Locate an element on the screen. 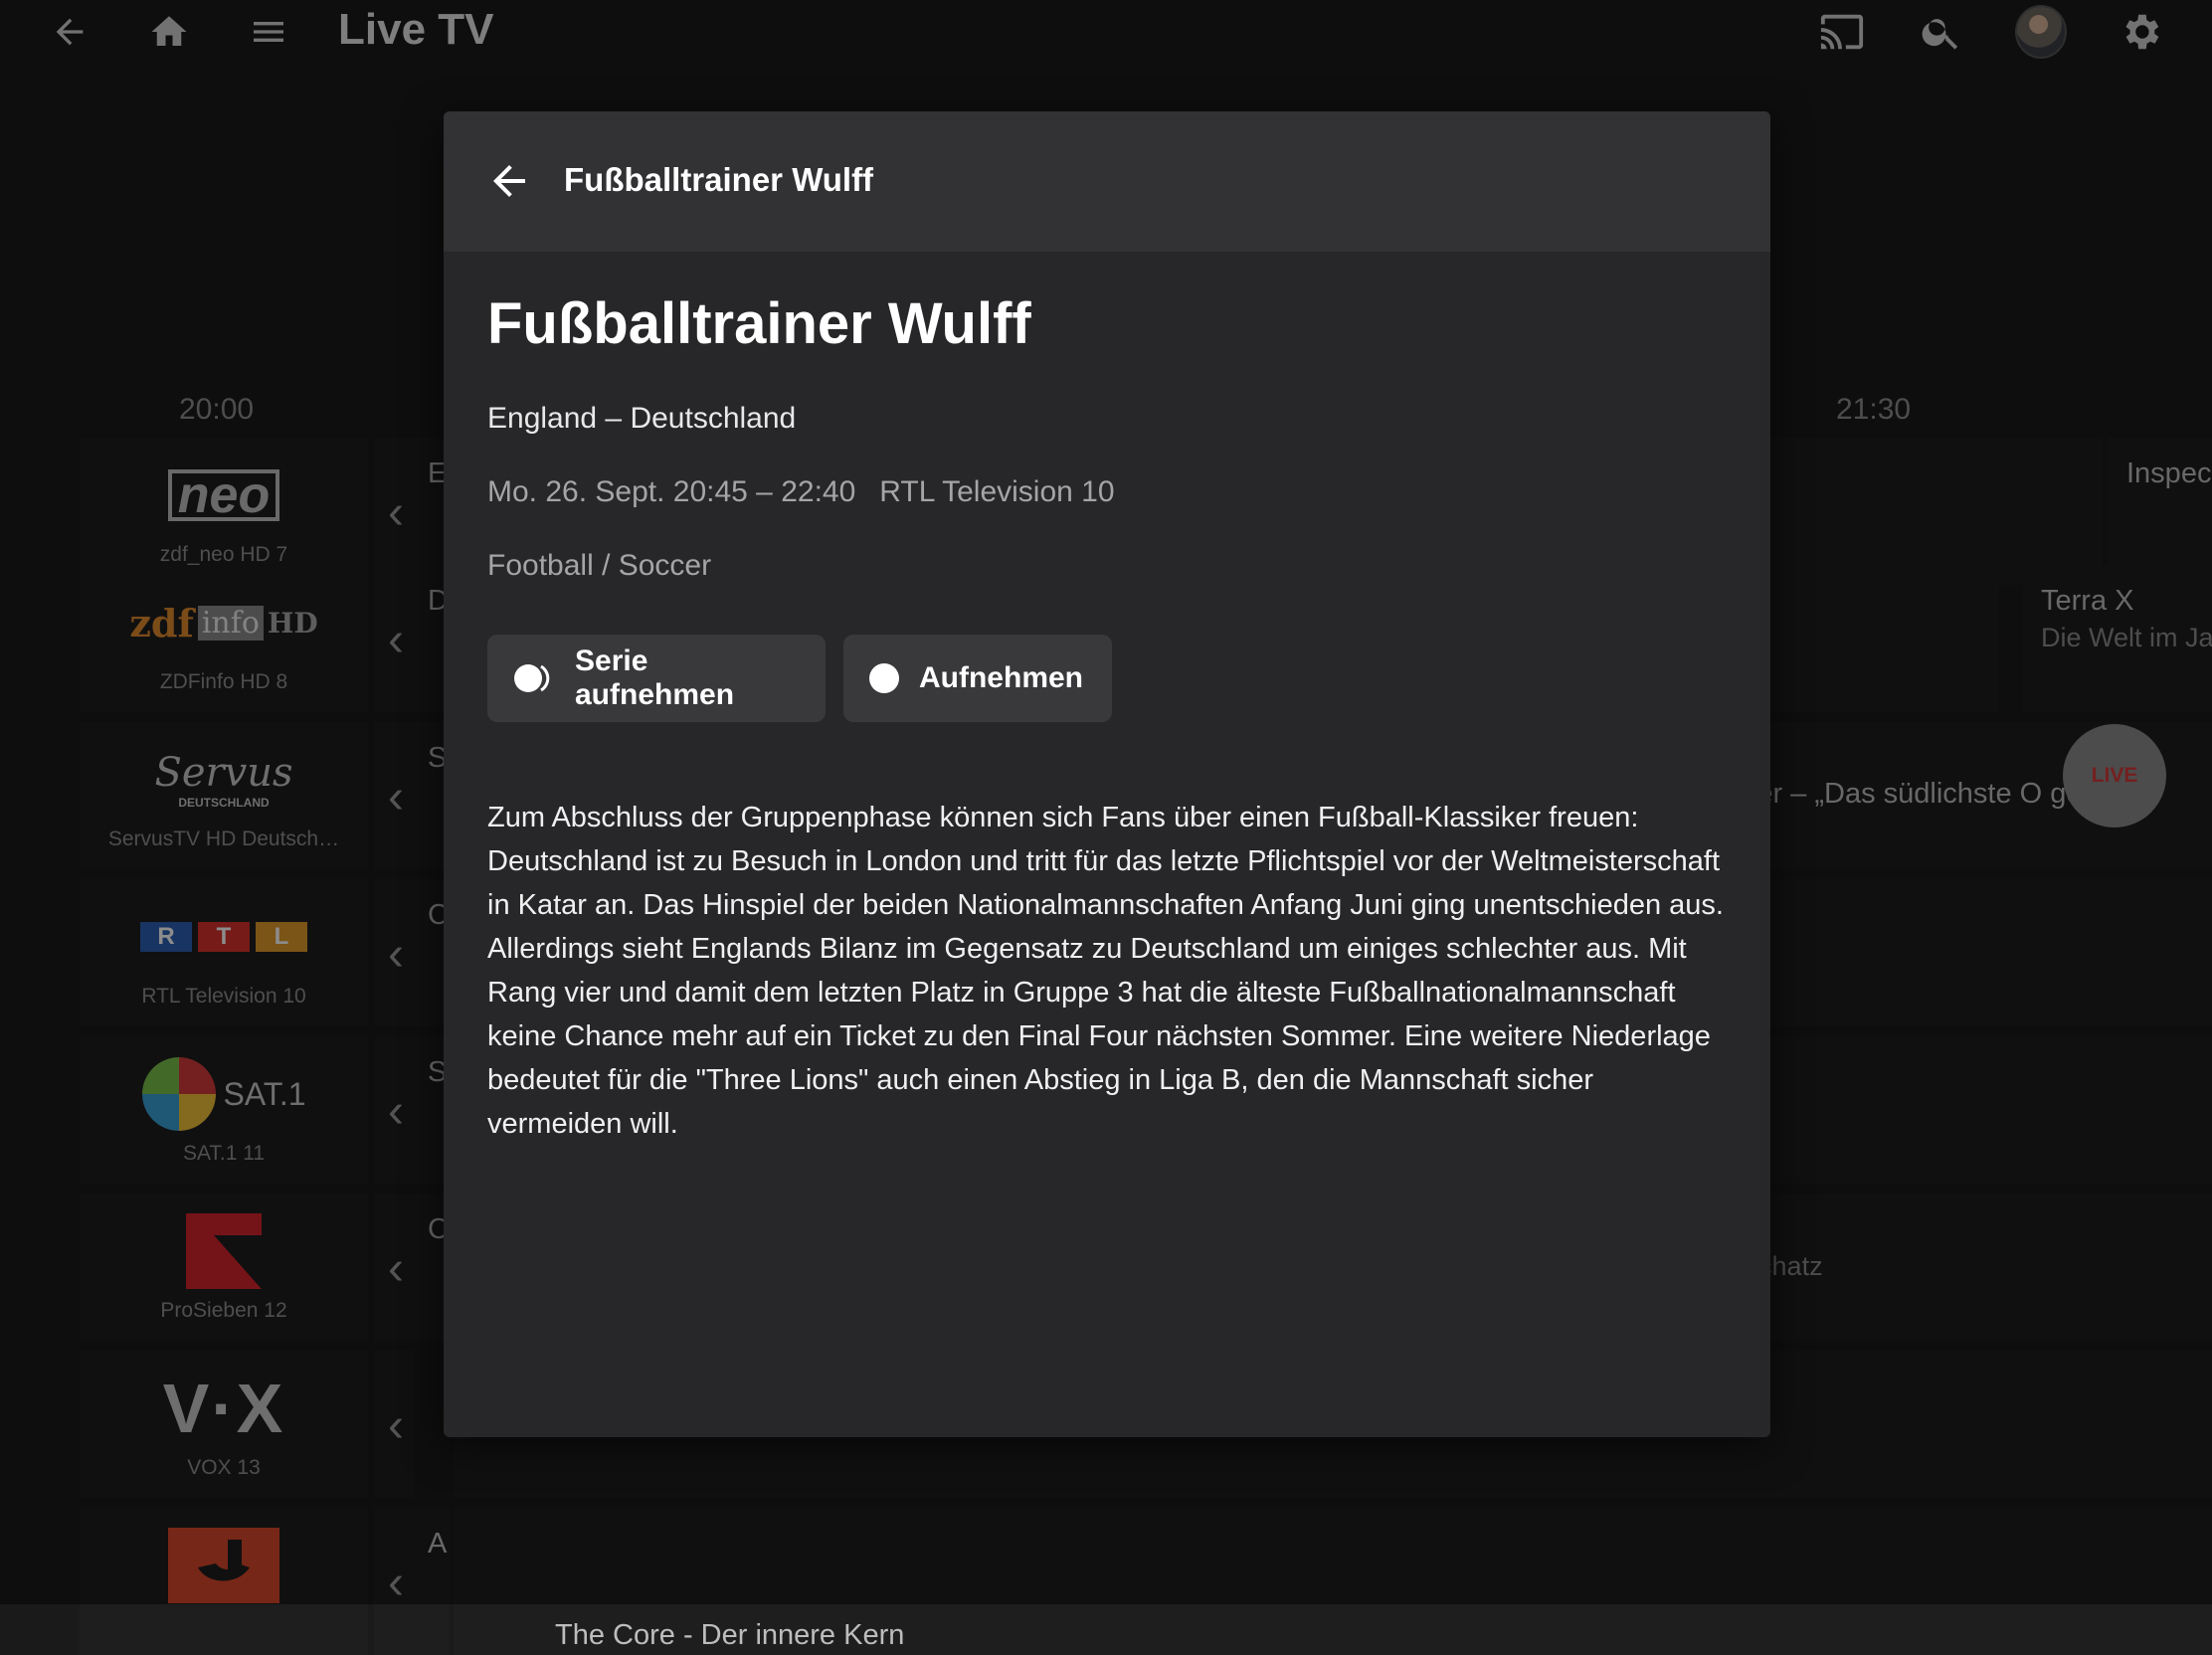 This screenshot has width=2212, height=1655. program-title: Fußballtrainer Wulff is located at coordinates (759, 323).